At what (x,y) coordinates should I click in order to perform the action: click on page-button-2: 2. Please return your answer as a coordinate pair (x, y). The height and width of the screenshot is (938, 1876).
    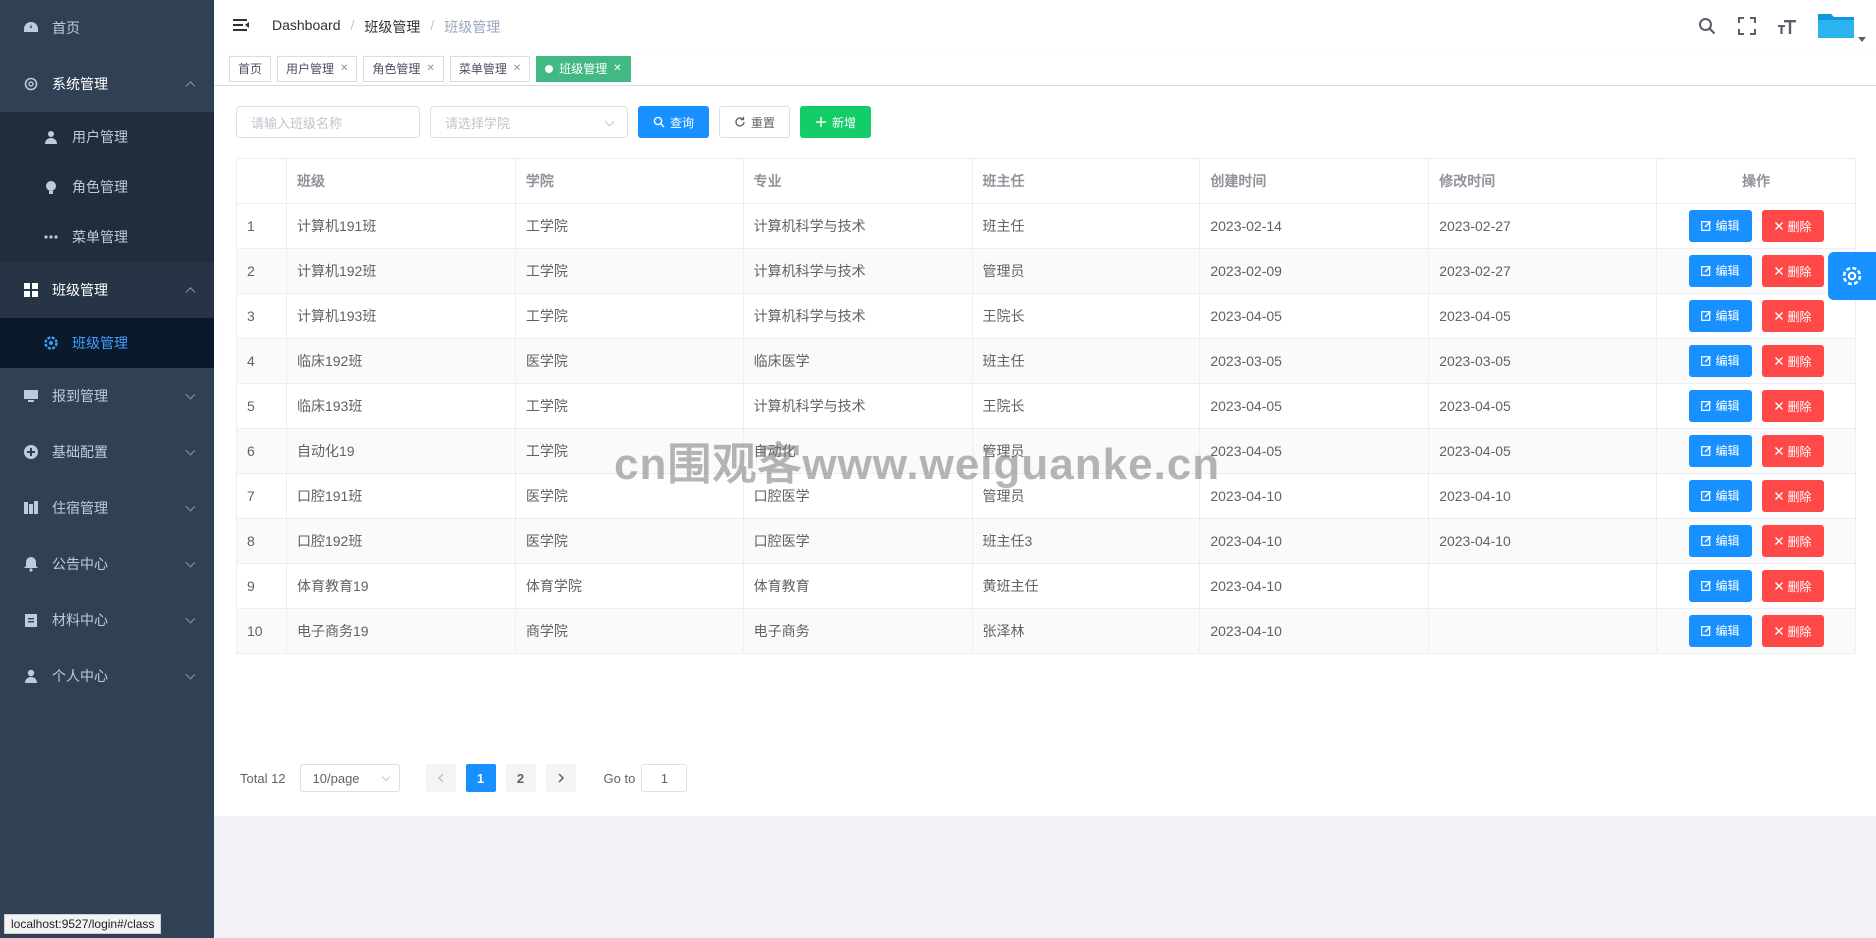
    Looking at the image, I should click on (520, 778).